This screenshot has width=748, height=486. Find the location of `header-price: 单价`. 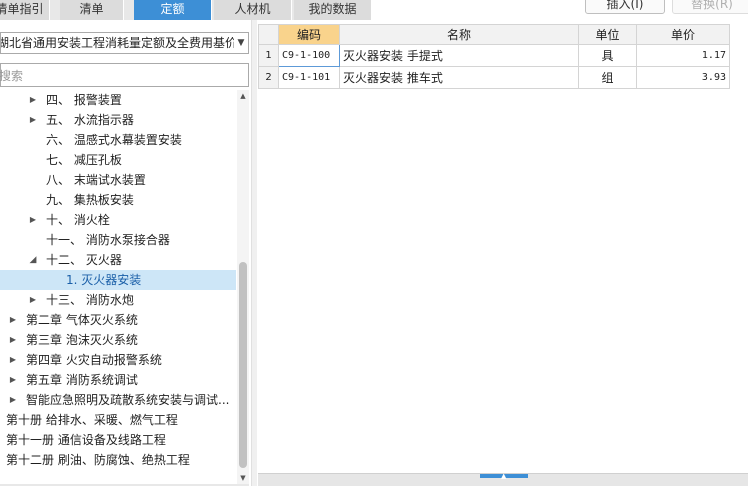

header-price: 单价 is located at coordinates (683, 34).